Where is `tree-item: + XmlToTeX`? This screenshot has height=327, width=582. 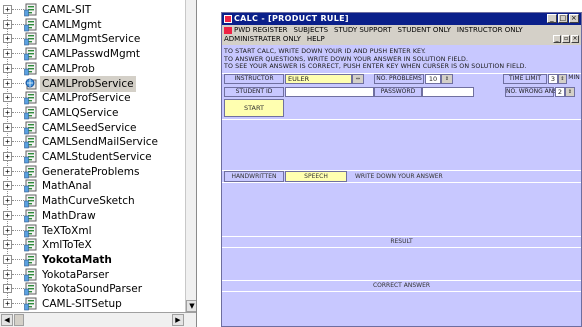 tree-item: + XmlToTeX is located at coordinates (90, 245).